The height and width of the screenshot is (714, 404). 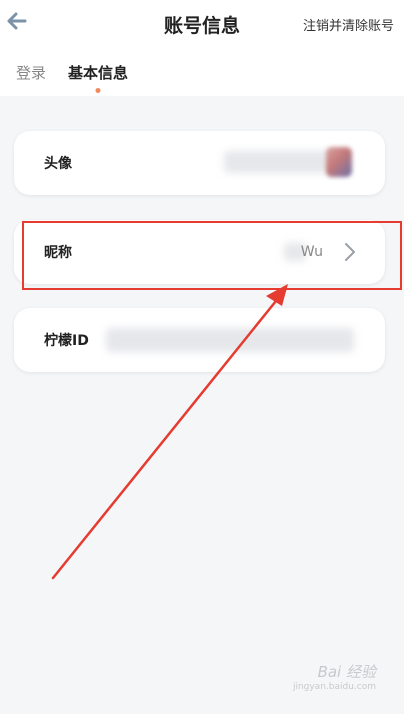 I want to click on watermark: Bai 经验 jingyan.baidu.com, so click(x=334, y=676).